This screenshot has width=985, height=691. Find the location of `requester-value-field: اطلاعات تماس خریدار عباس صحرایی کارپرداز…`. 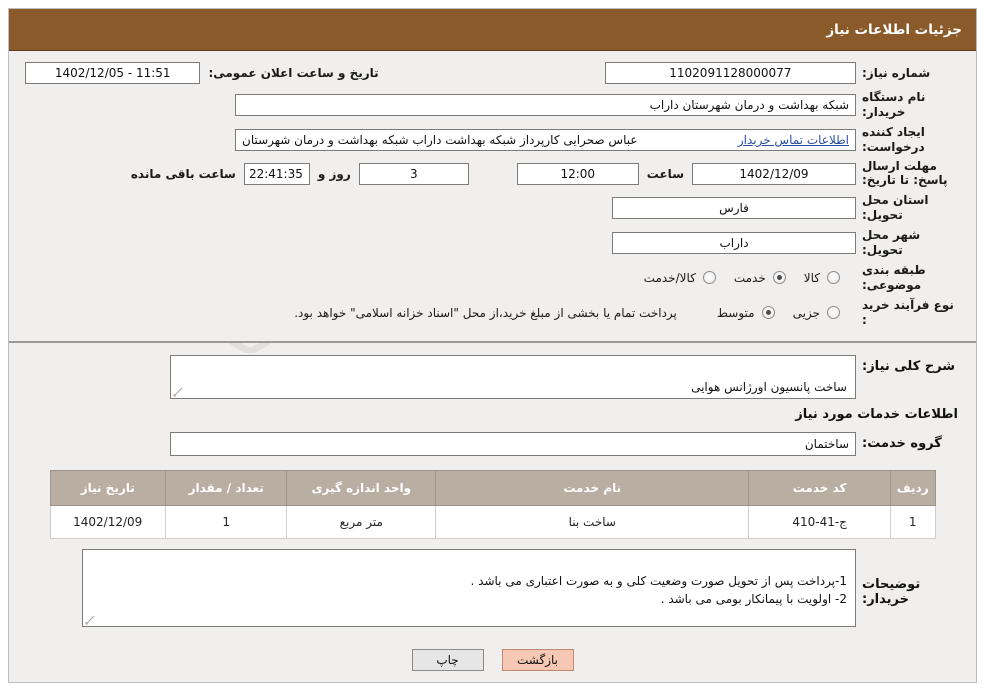

requester-value-field: اطلاعات تماس خریدار عباس صحرایی کارپرداز… is located at coordinates (545, 140).